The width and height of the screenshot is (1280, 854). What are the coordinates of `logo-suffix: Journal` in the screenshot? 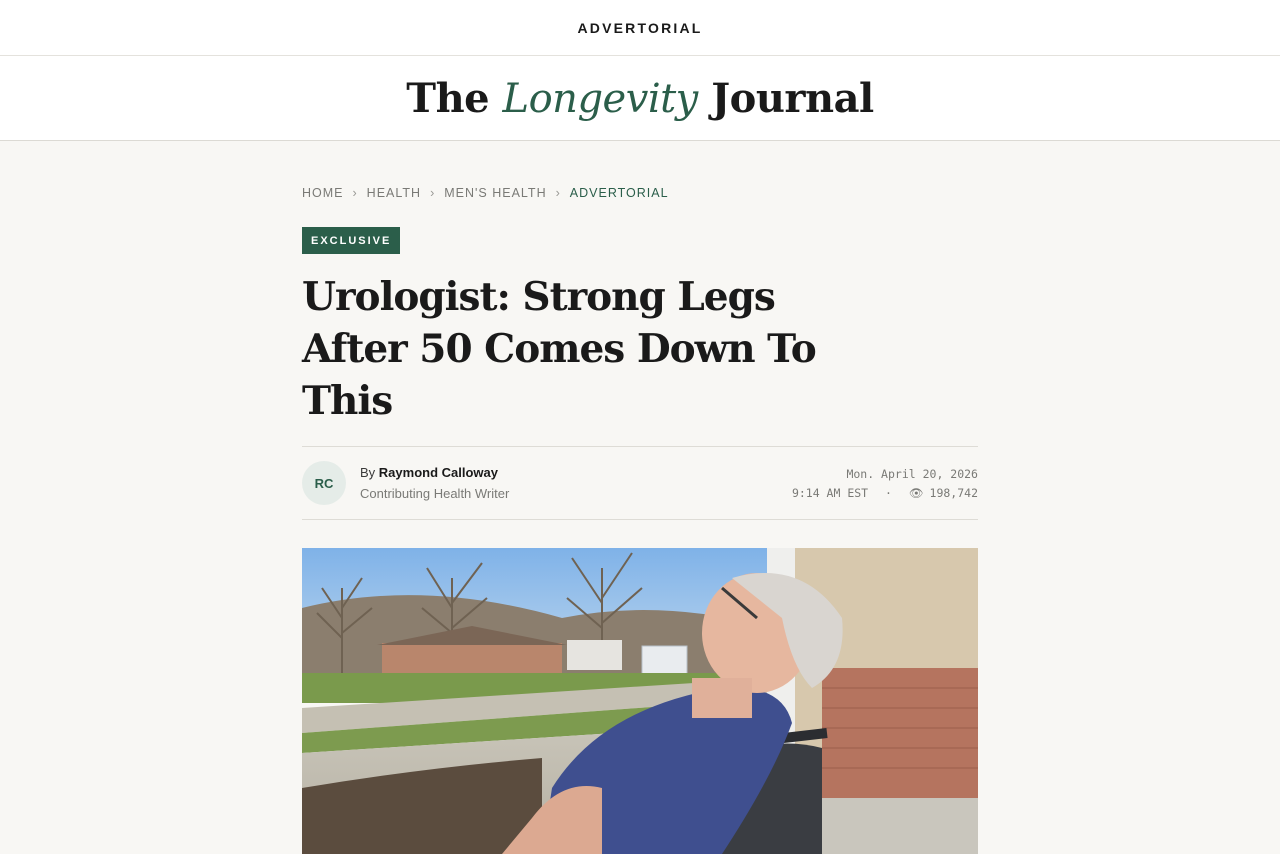 It's located at (792, 98).